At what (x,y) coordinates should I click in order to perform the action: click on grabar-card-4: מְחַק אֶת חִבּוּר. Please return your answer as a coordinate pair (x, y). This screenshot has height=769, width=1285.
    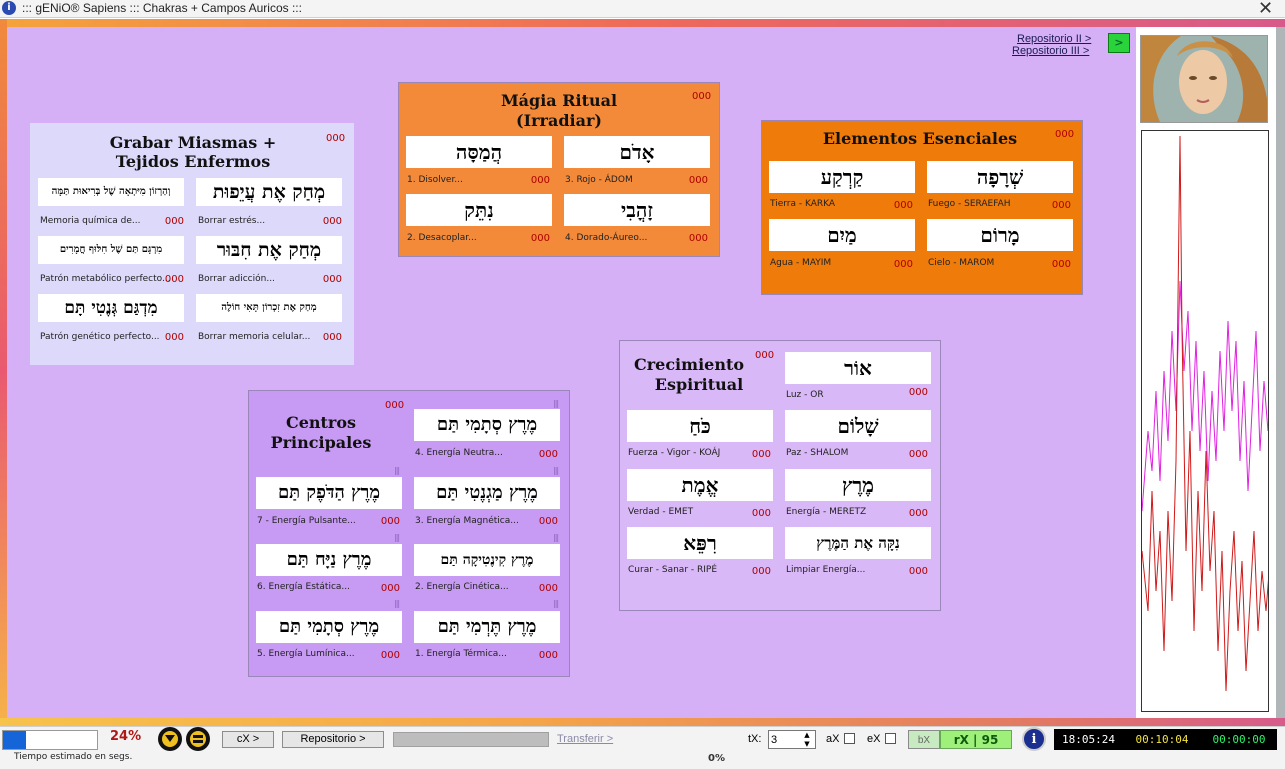
    Looking at the image, I should click on (269, 250).